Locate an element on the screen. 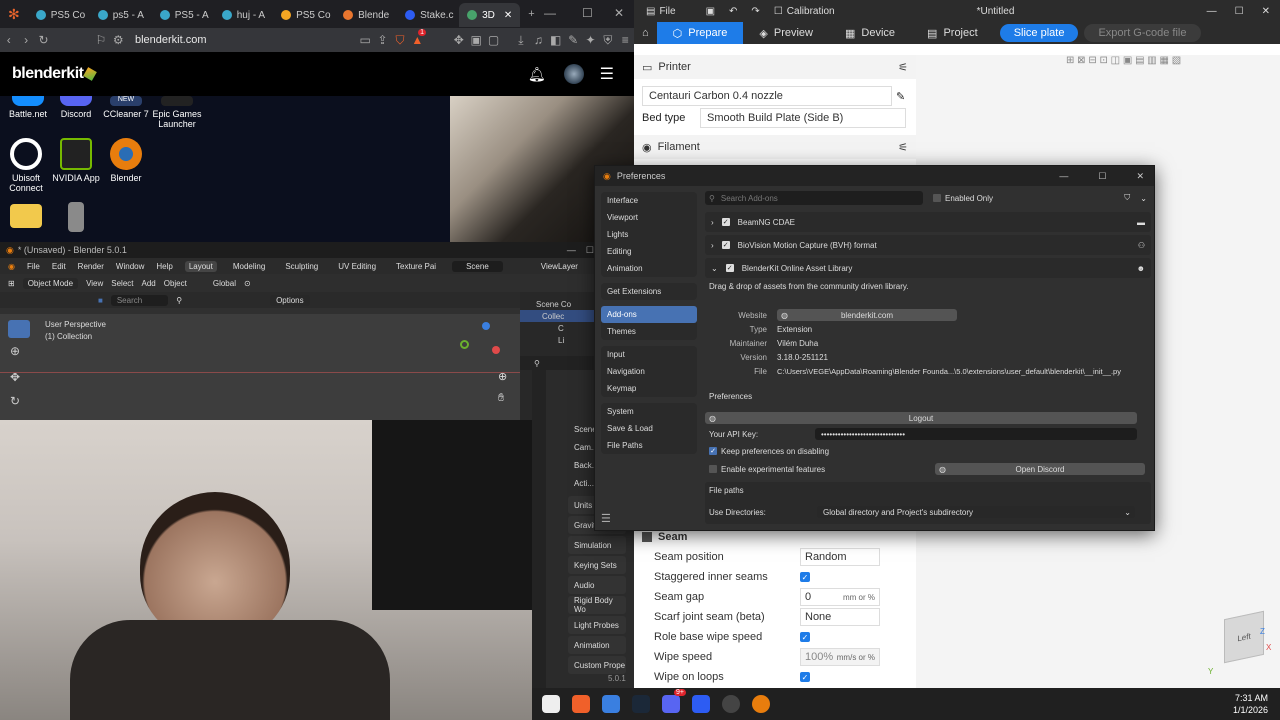  save-icon: ▣ is located at coordinates (710, 11).